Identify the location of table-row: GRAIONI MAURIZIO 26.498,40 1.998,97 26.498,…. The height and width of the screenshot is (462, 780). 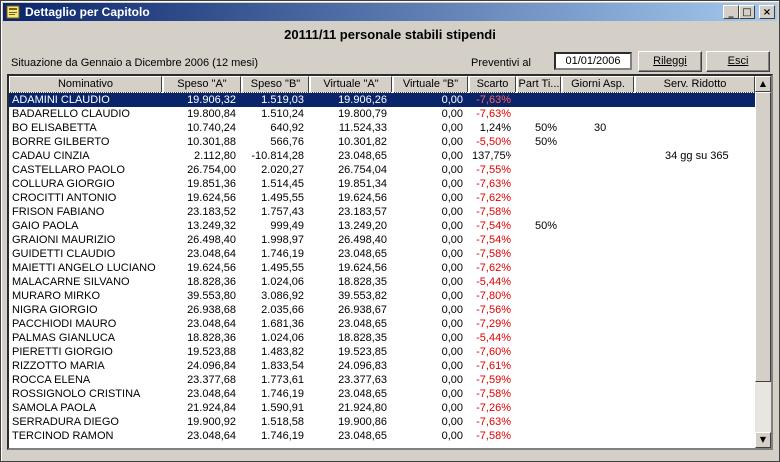
(383, 240).